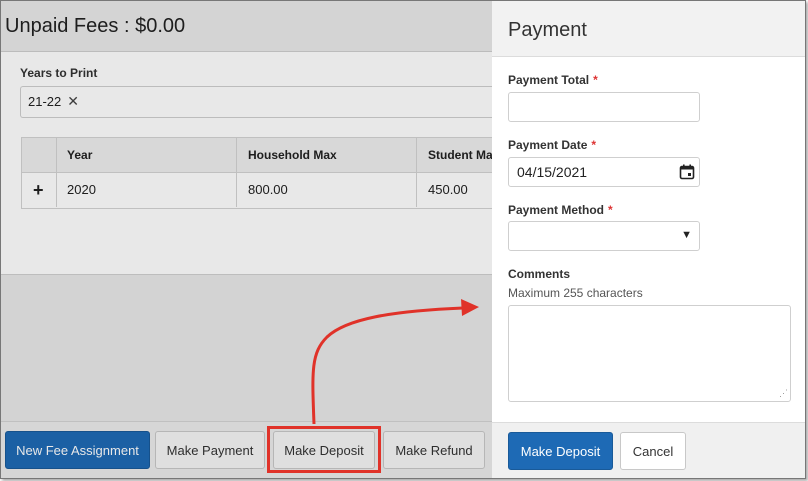 Image resolution: width=808 pixels, height=481 pixels. I want to click on panel-title: Payment, so click(547, 30).